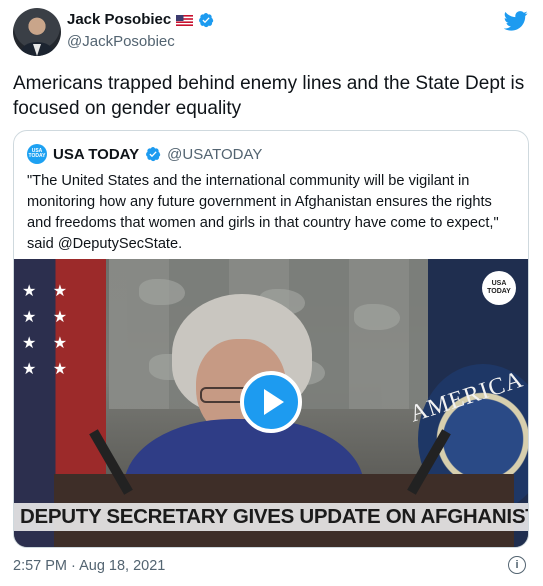  What do you see at coordinates (140, 31) in the screenshot?
I see `author-block: Jack Posobiec @JackPosobiec` at bounding box center [140, 31].